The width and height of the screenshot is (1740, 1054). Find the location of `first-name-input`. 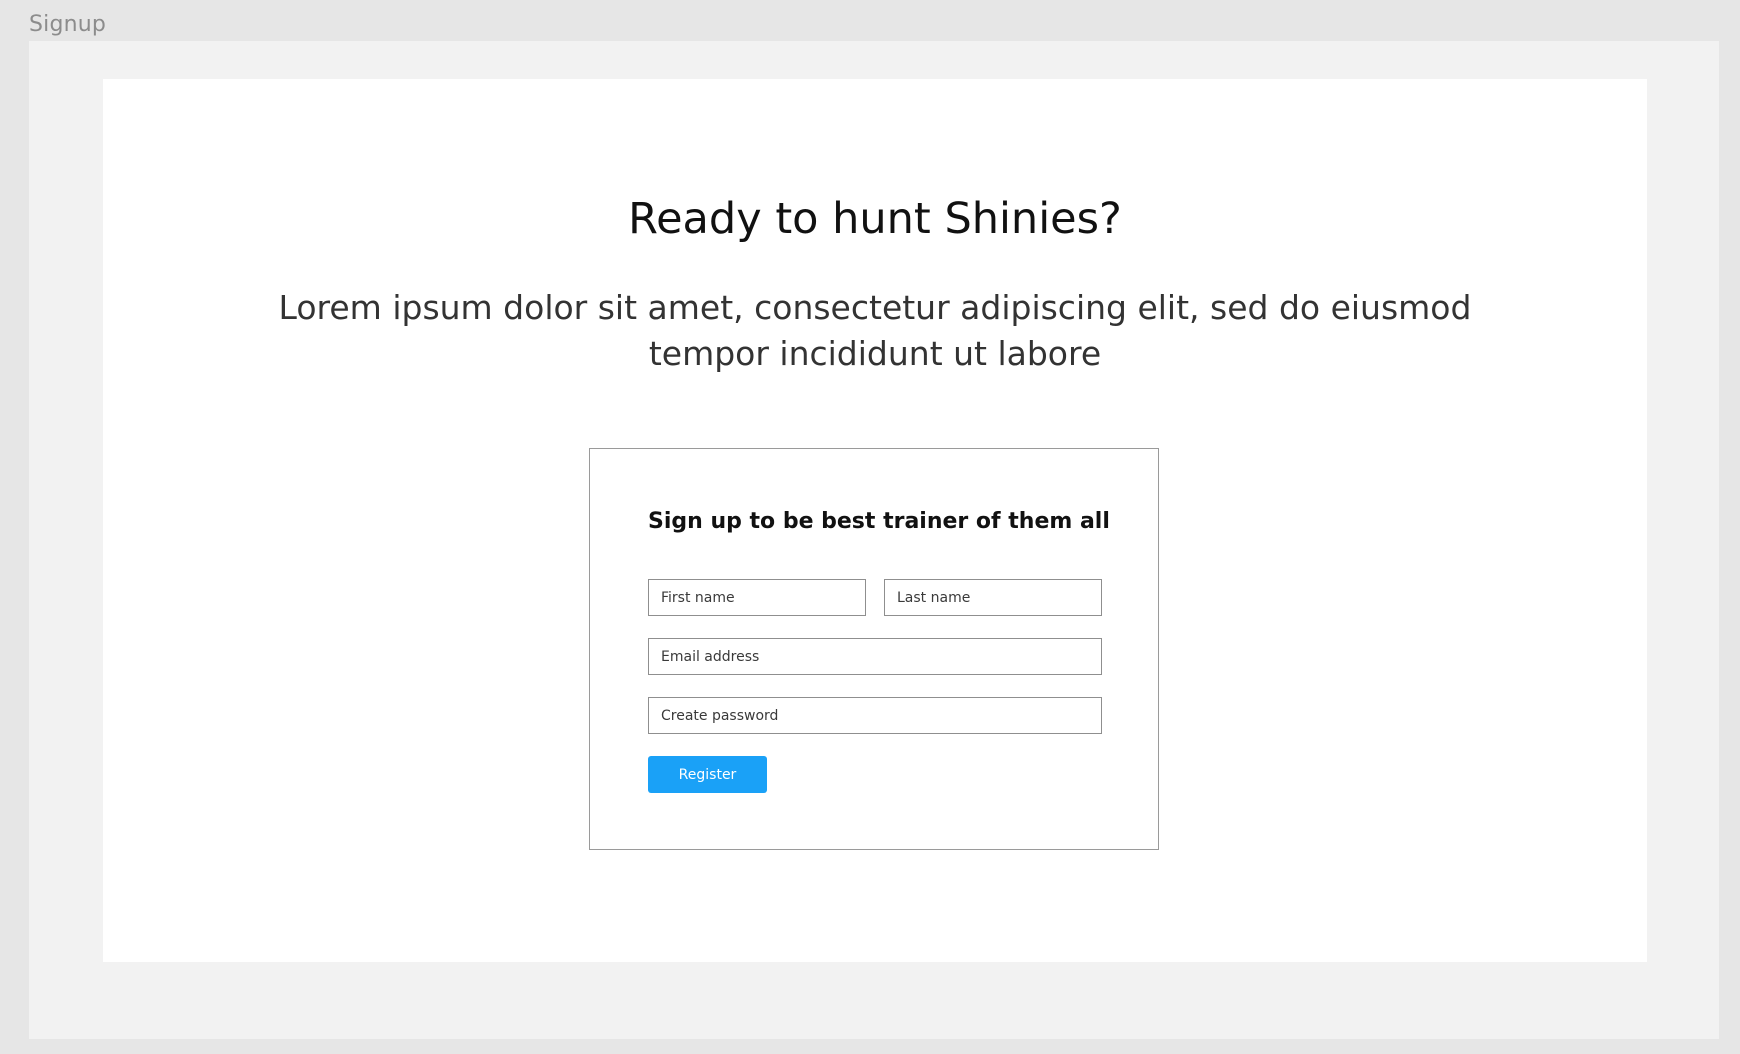

first-name-input is located at coordinates (757, 597).